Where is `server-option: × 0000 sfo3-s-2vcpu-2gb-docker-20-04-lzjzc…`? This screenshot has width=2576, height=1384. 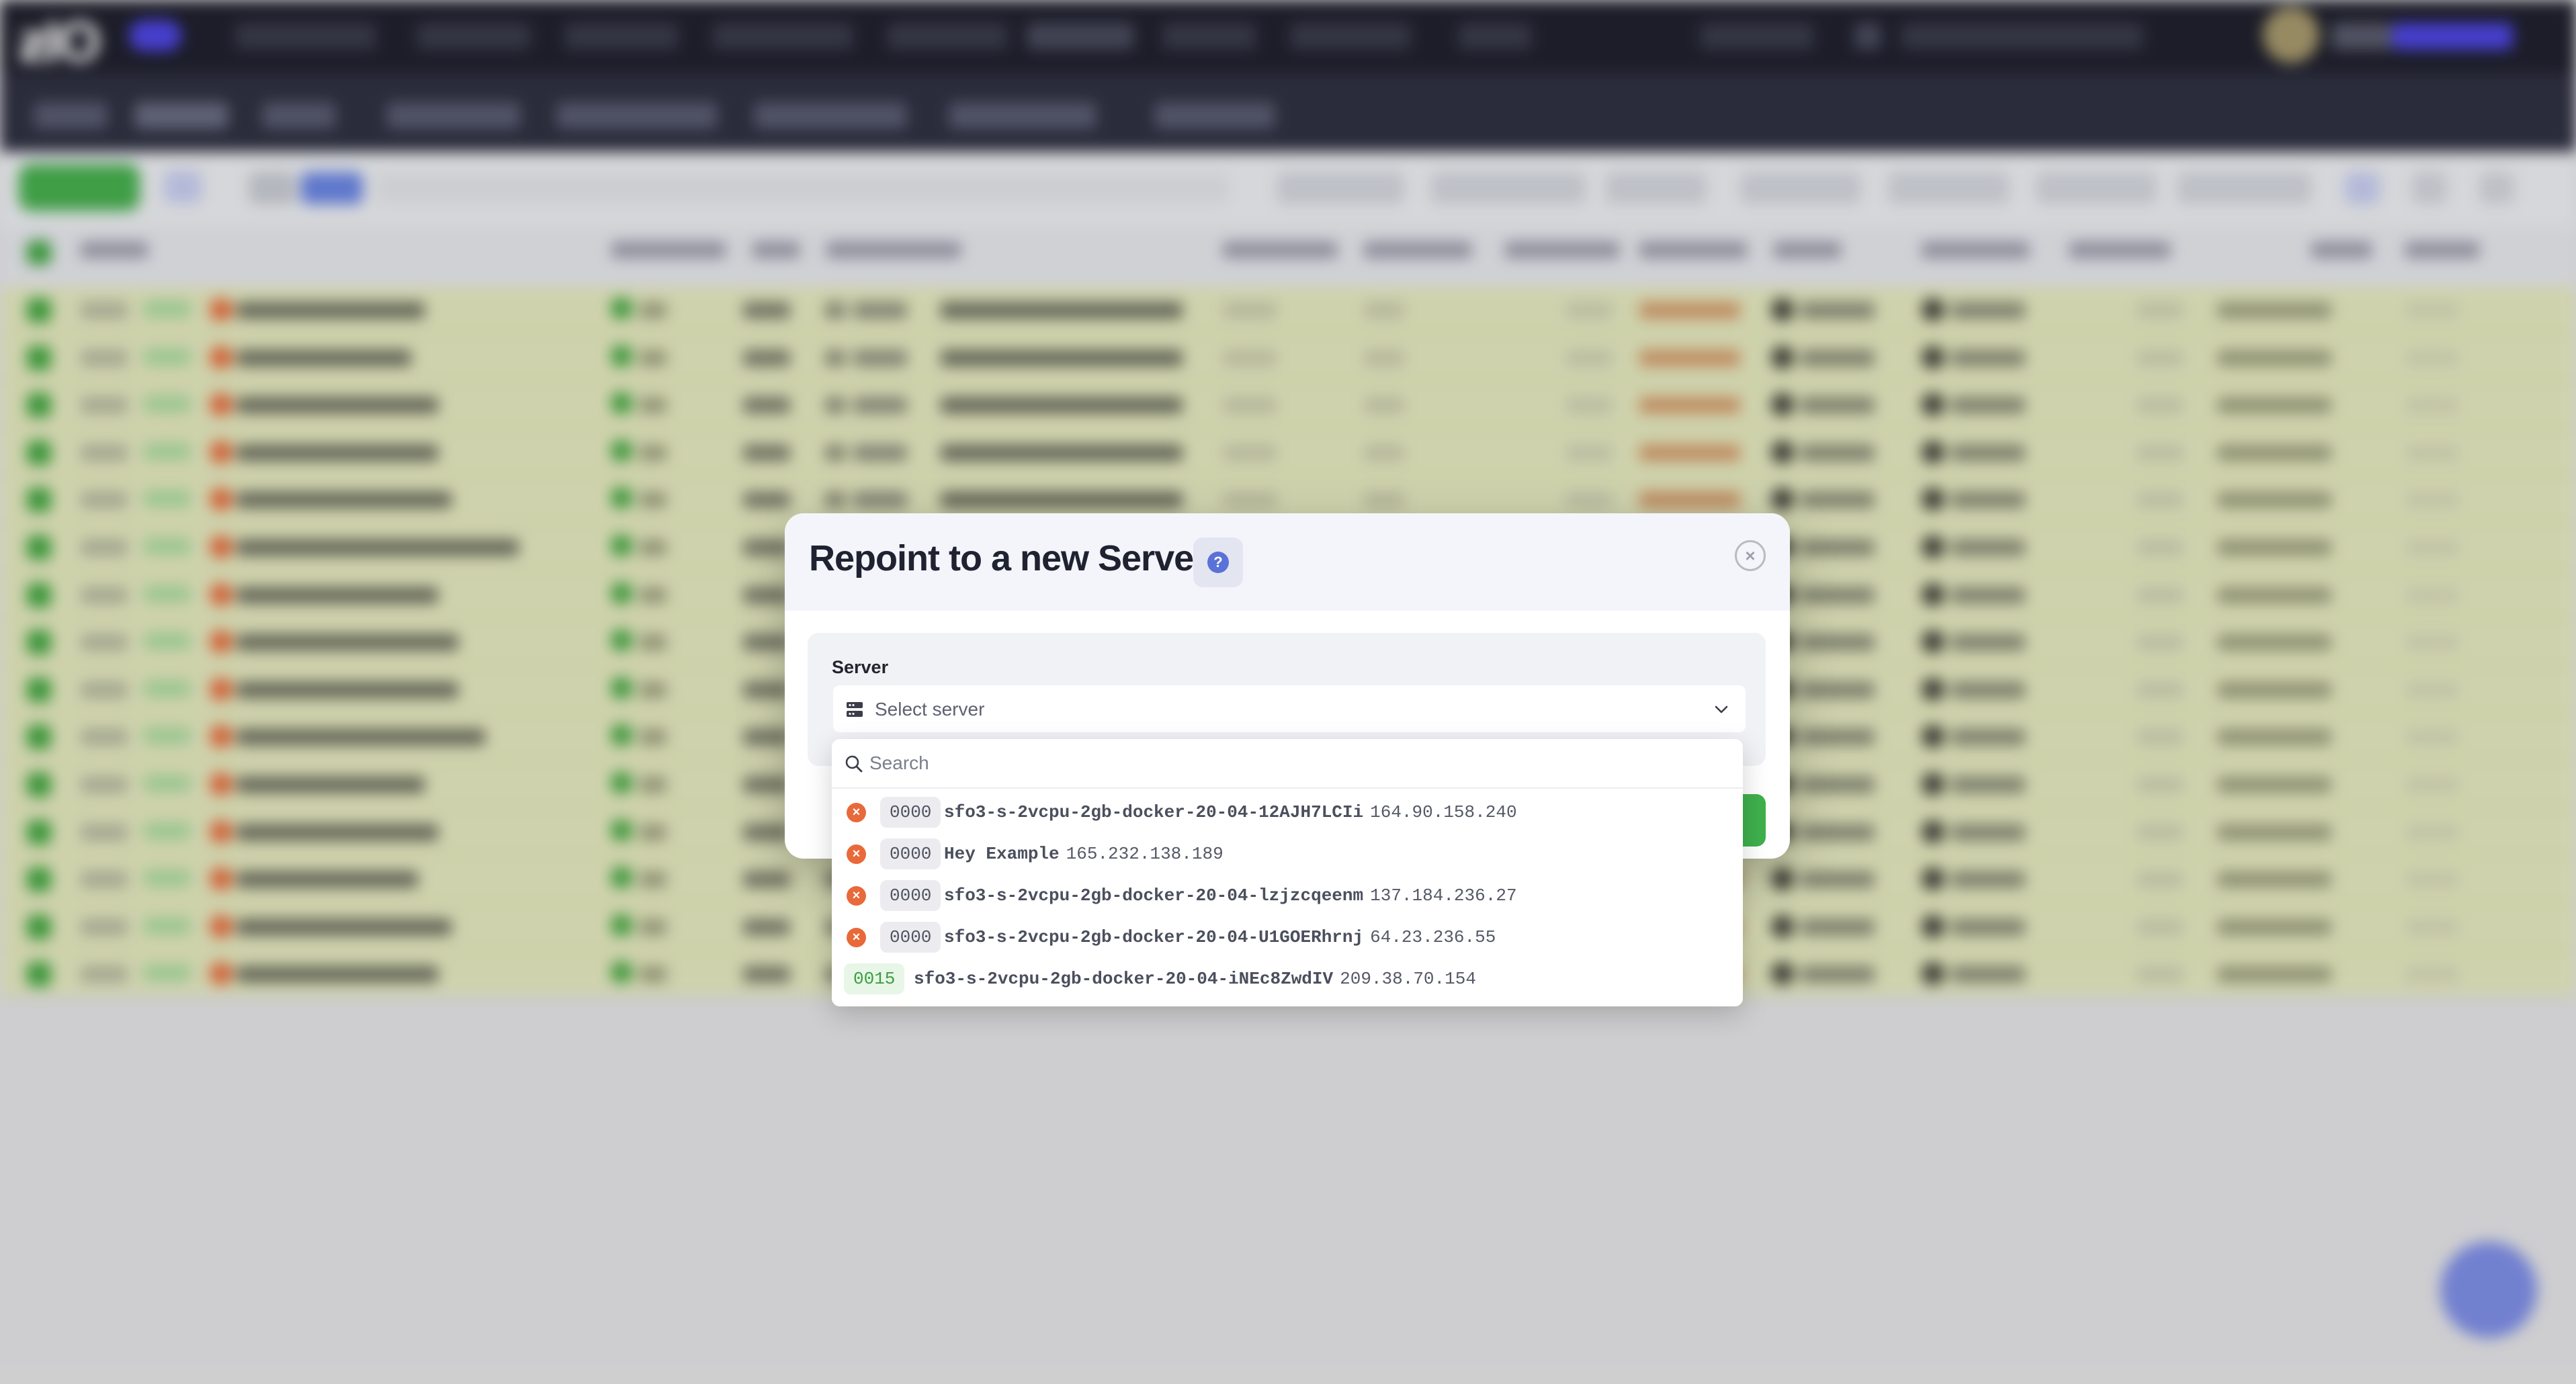
server-option: × 0000 sfo3-s-2vcpu-2gb-docker-20-04-lzjzc… is located at coordinates (1287, 895).